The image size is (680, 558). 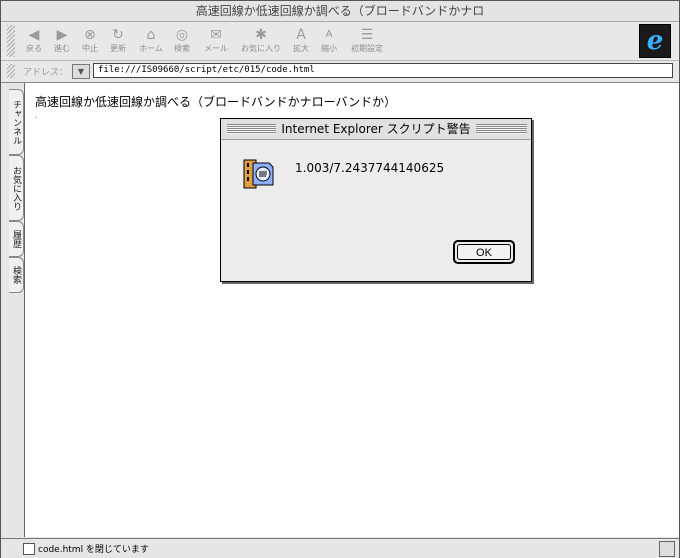 I want to click on toolbar-button-label: 中止, so click(x=90, y=48).